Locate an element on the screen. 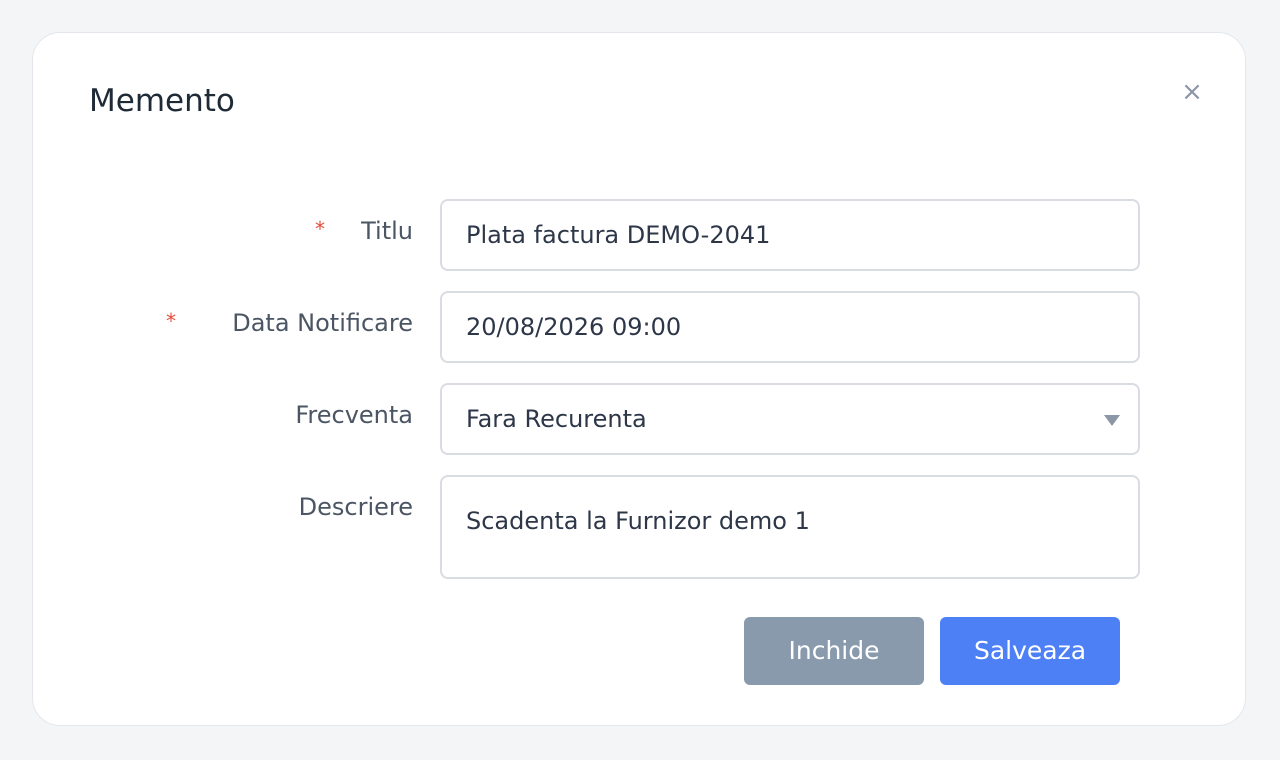 This screenshot has height=760, width=1280. close-icon: × is located at coordinates (1192, 92).